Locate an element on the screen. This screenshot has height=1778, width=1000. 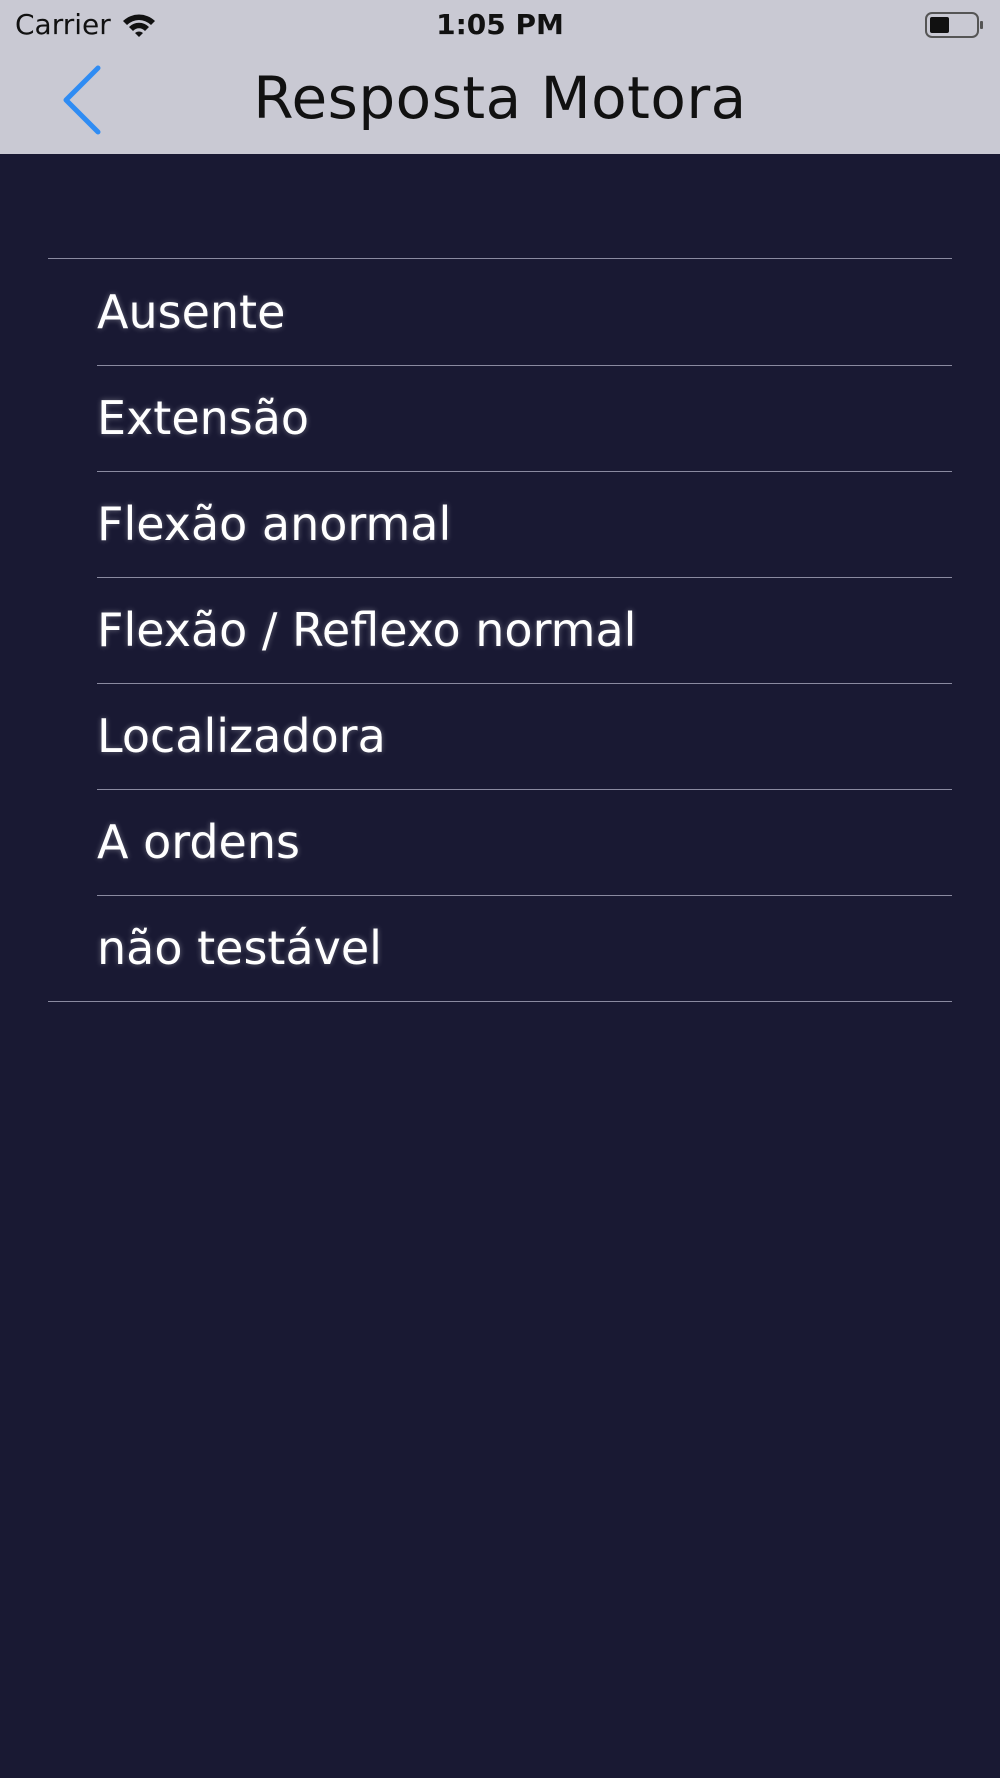
list-item-label: A ordens is located at coordinates (198, 842).